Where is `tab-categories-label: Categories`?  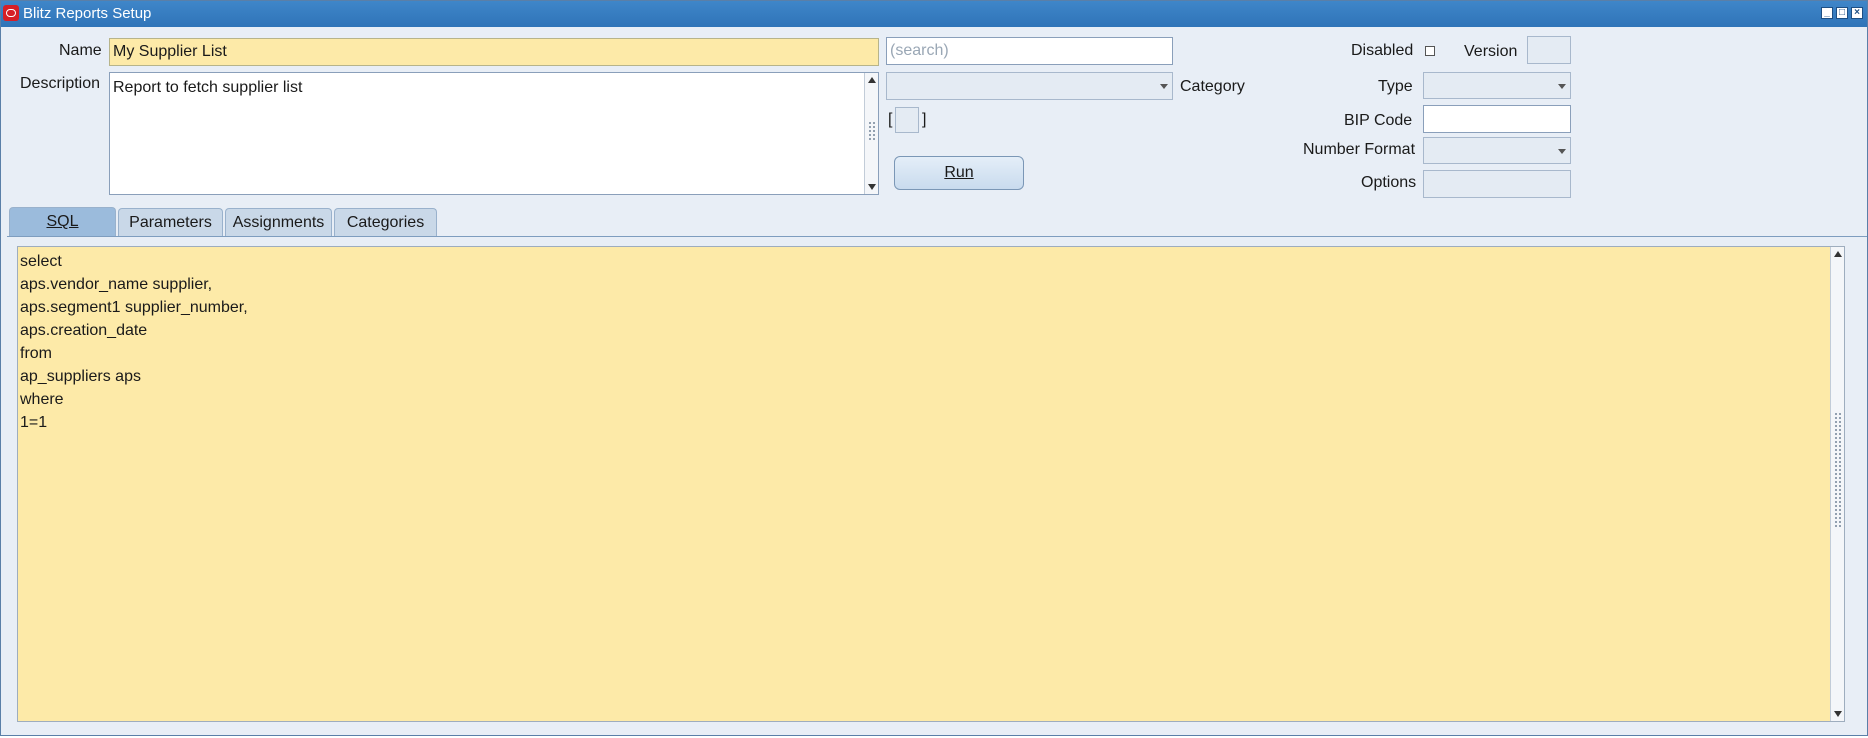
tab-categories-label: Categories is located at coordinates (385, 222).